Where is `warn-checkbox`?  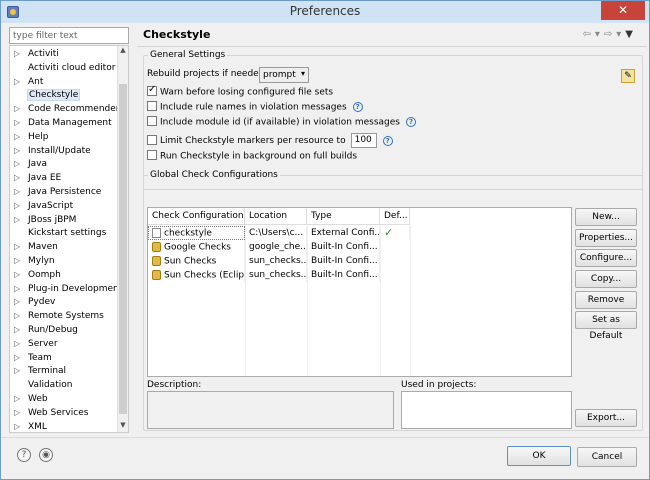 warn-checkbox is located at coordinates (152, 90).